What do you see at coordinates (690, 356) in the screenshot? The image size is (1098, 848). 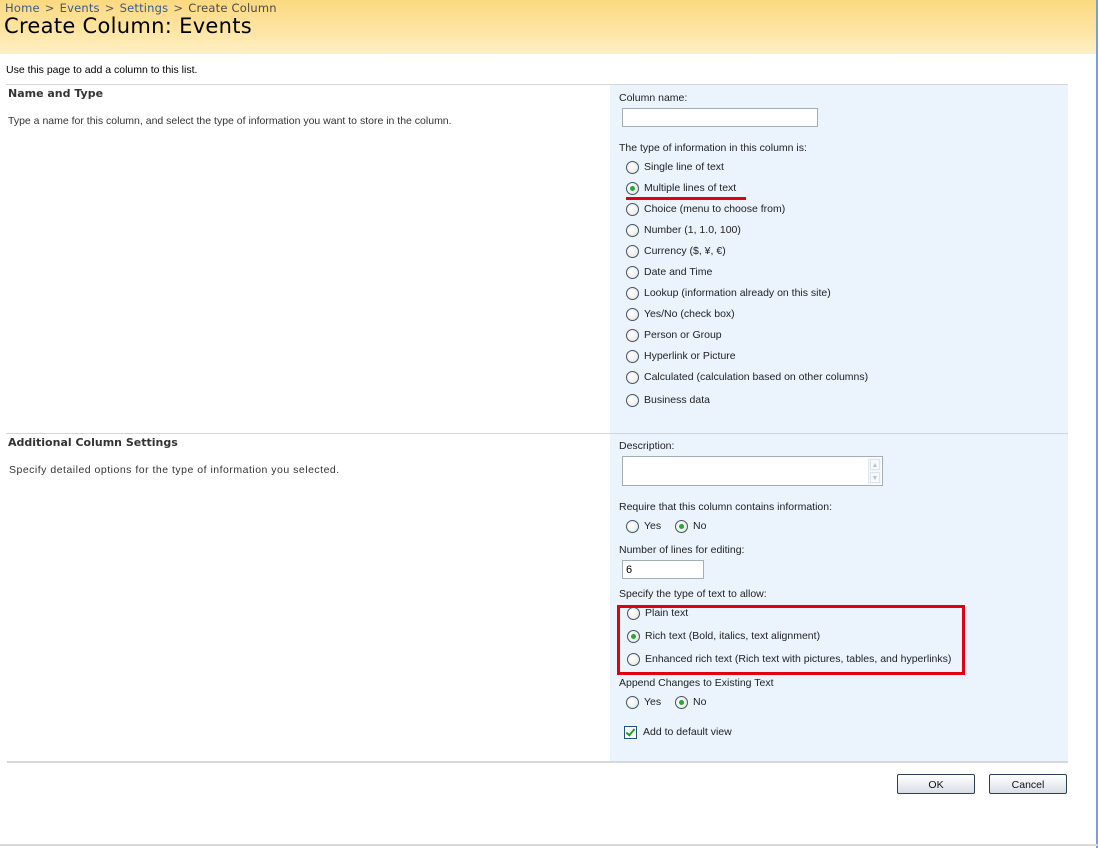 I see `column-type-label: Hyperlink or Picture` at bounding box center [690, 356].